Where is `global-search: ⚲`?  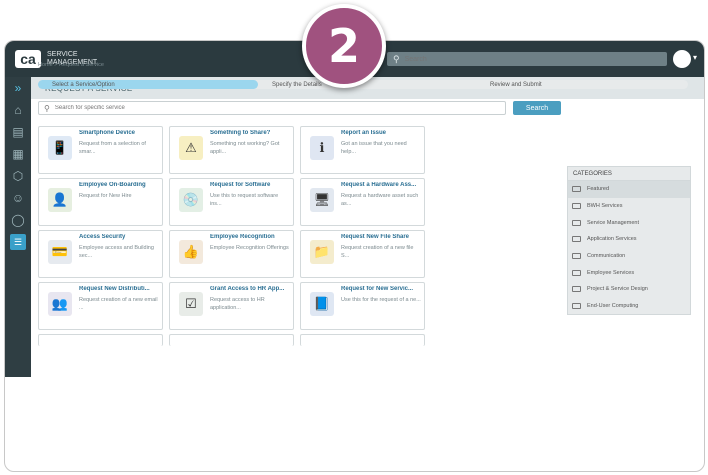
global-search: ⚲ is located at coordinates (527, 59).